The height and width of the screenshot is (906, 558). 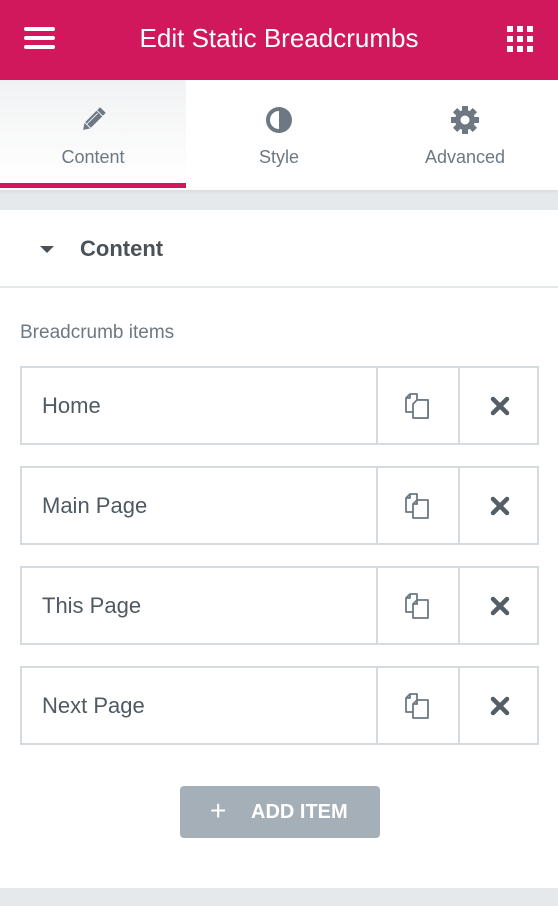 I want to click on pencil-icon, so click(x=93, y=120).